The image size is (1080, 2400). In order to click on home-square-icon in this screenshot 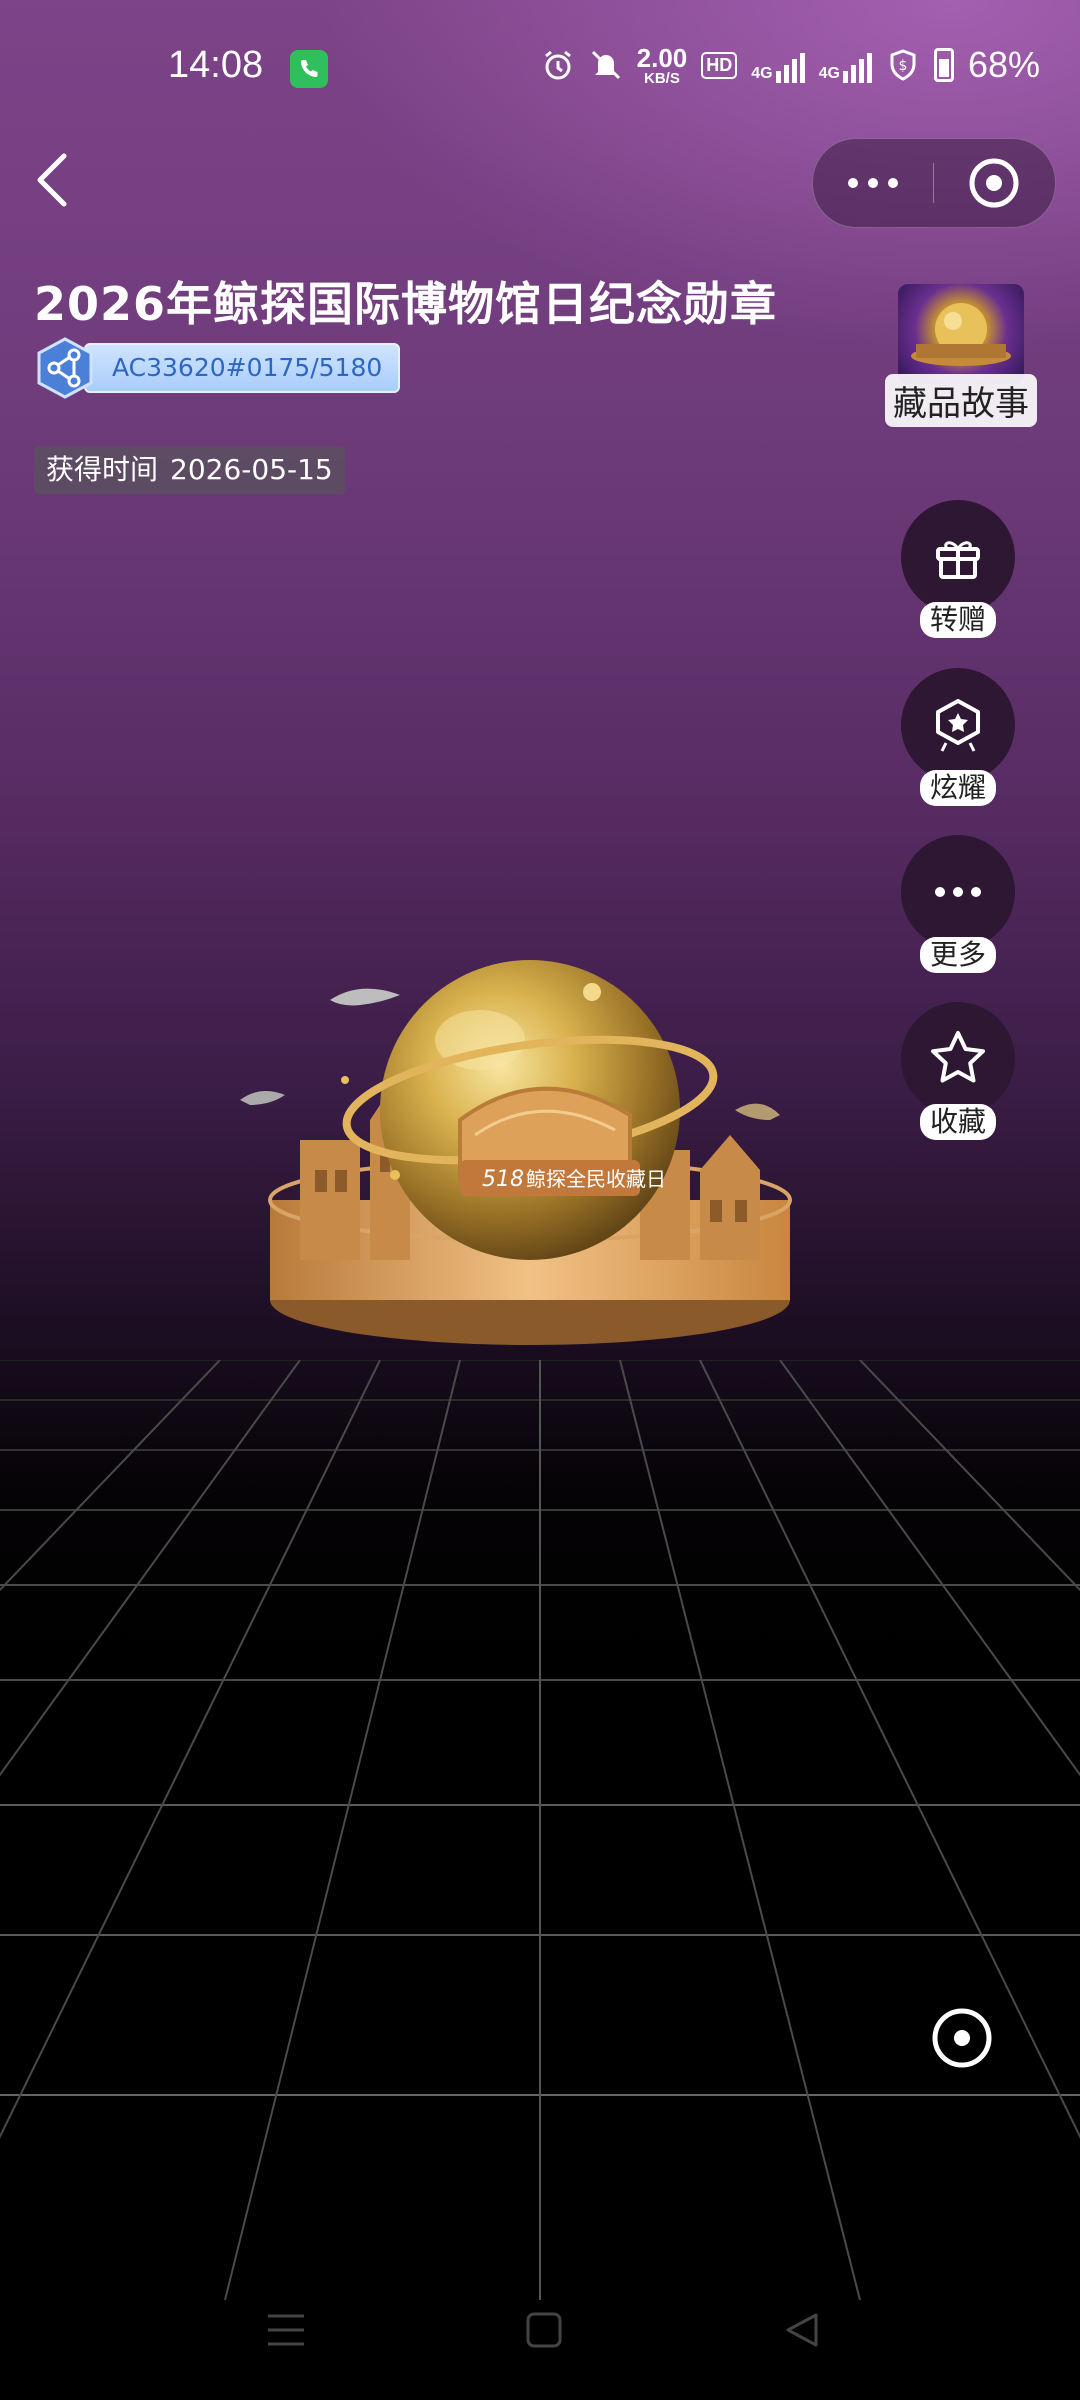, I will do `click(544, 2330)`.